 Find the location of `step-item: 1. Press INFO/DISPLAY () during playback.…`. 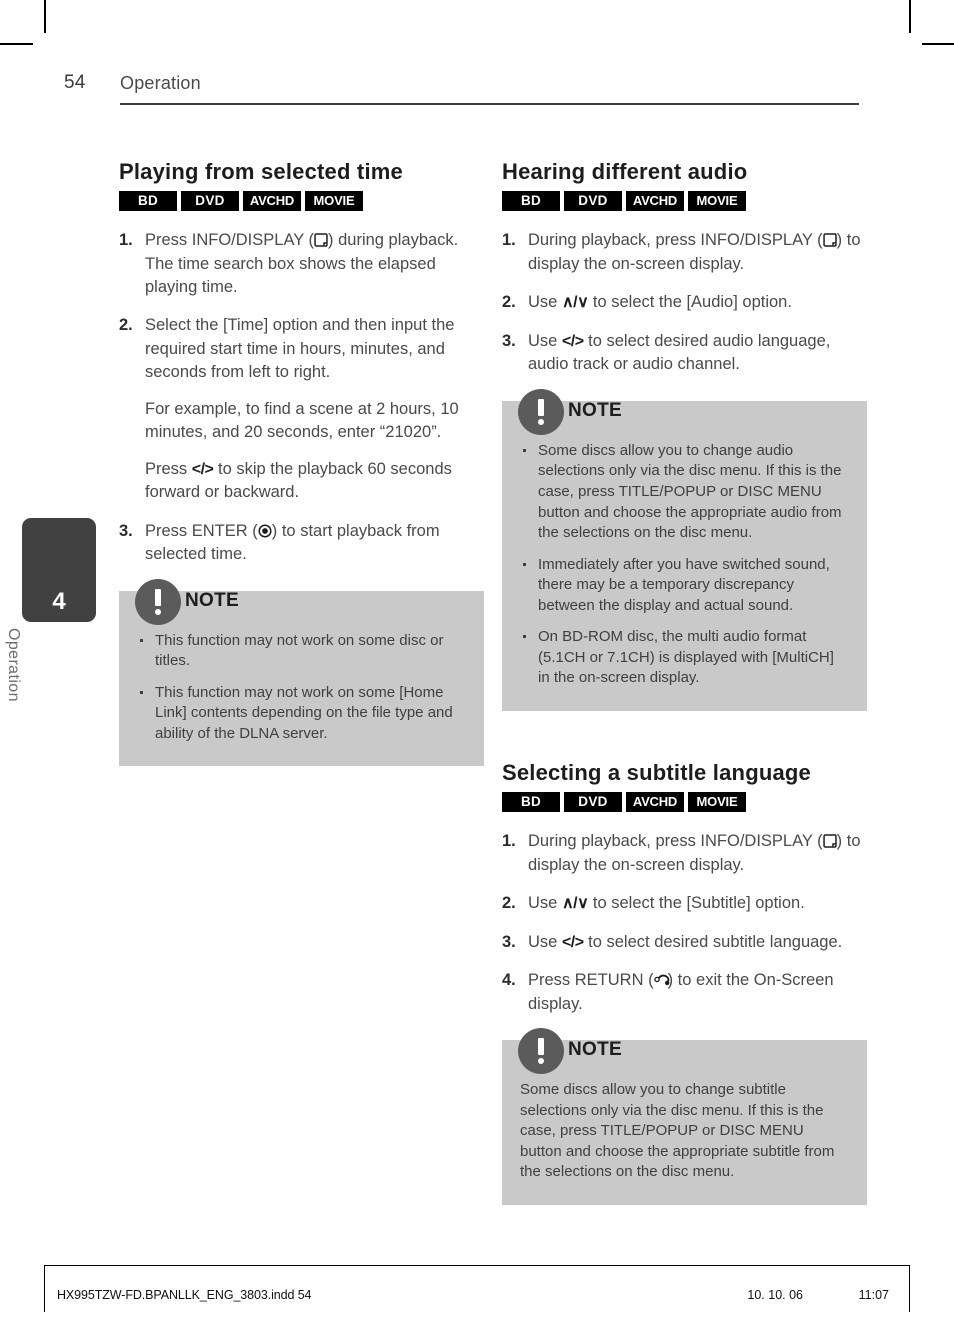

step-item: 1. Press INFO/DISPLAY () during playback.… is located at coordinates (301, 264).